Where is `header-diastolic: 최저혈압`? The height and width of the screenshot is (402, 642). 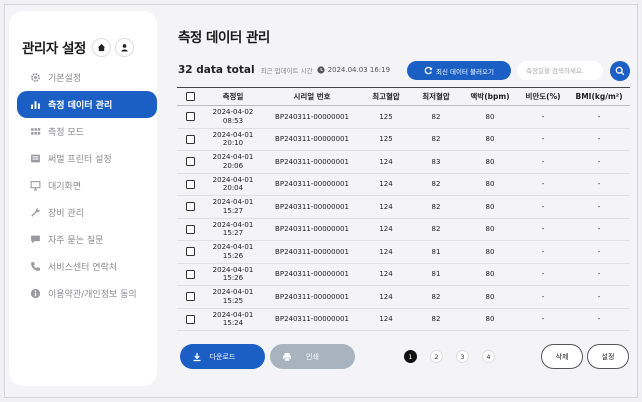 header-diastolic: 최저혈압 is located at coordinates (436, 96).